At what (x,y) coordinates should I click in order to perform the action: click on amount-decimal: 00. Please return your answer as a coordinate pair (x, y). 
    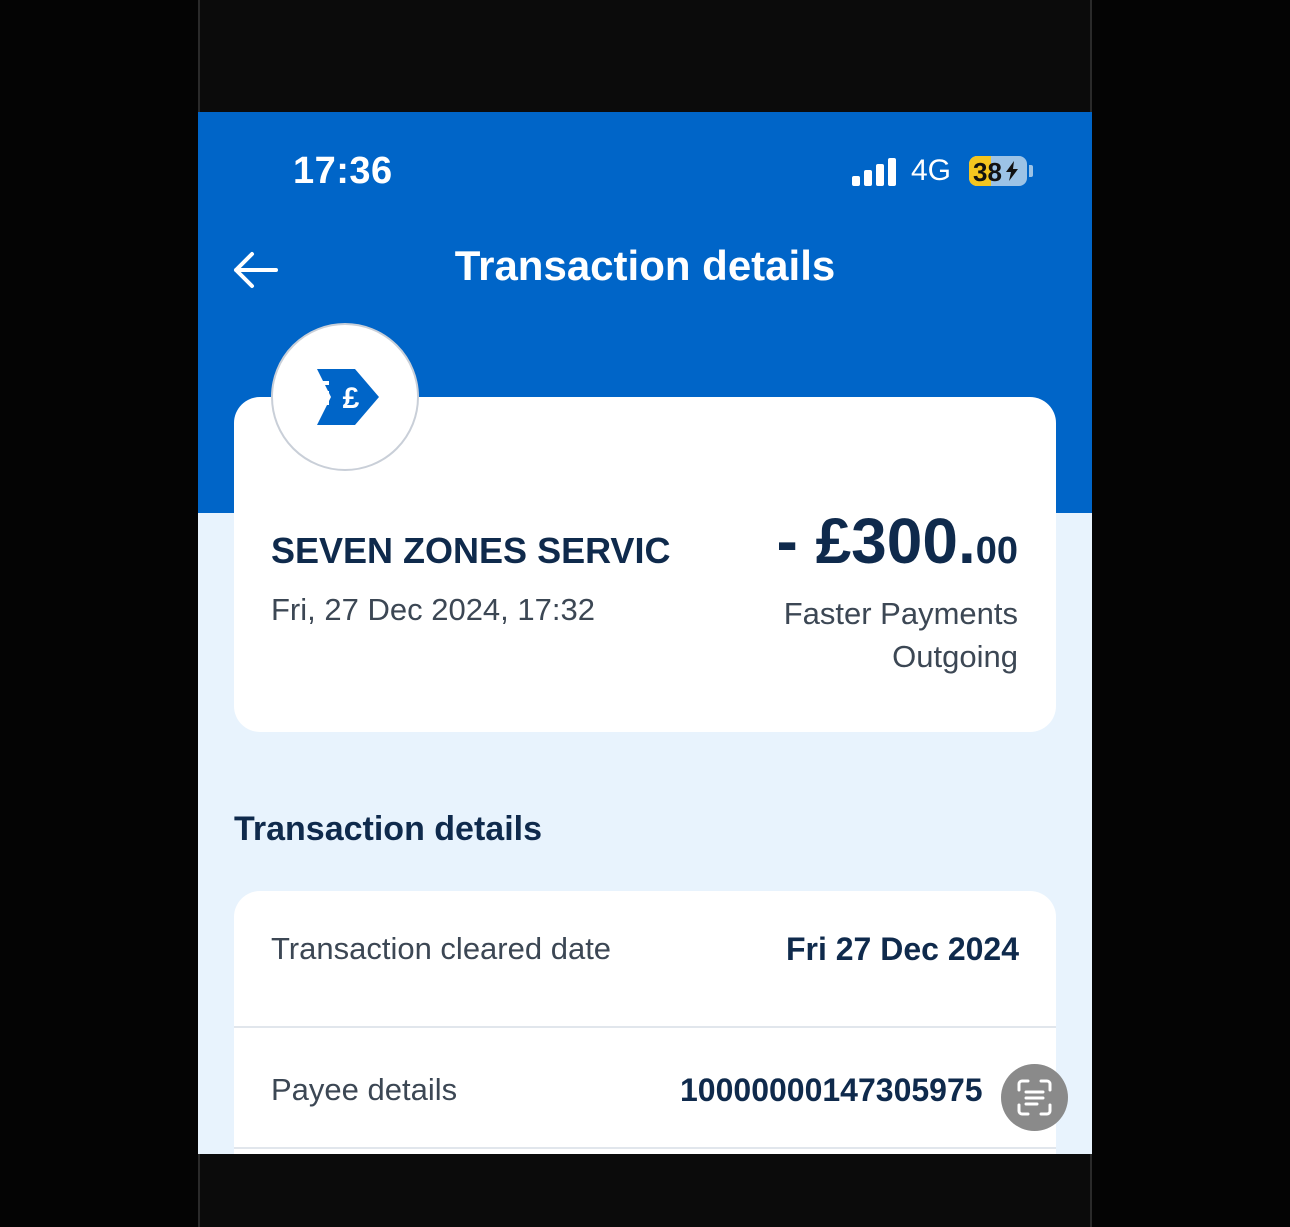
    Looking at the image, I should click on (996, 551).